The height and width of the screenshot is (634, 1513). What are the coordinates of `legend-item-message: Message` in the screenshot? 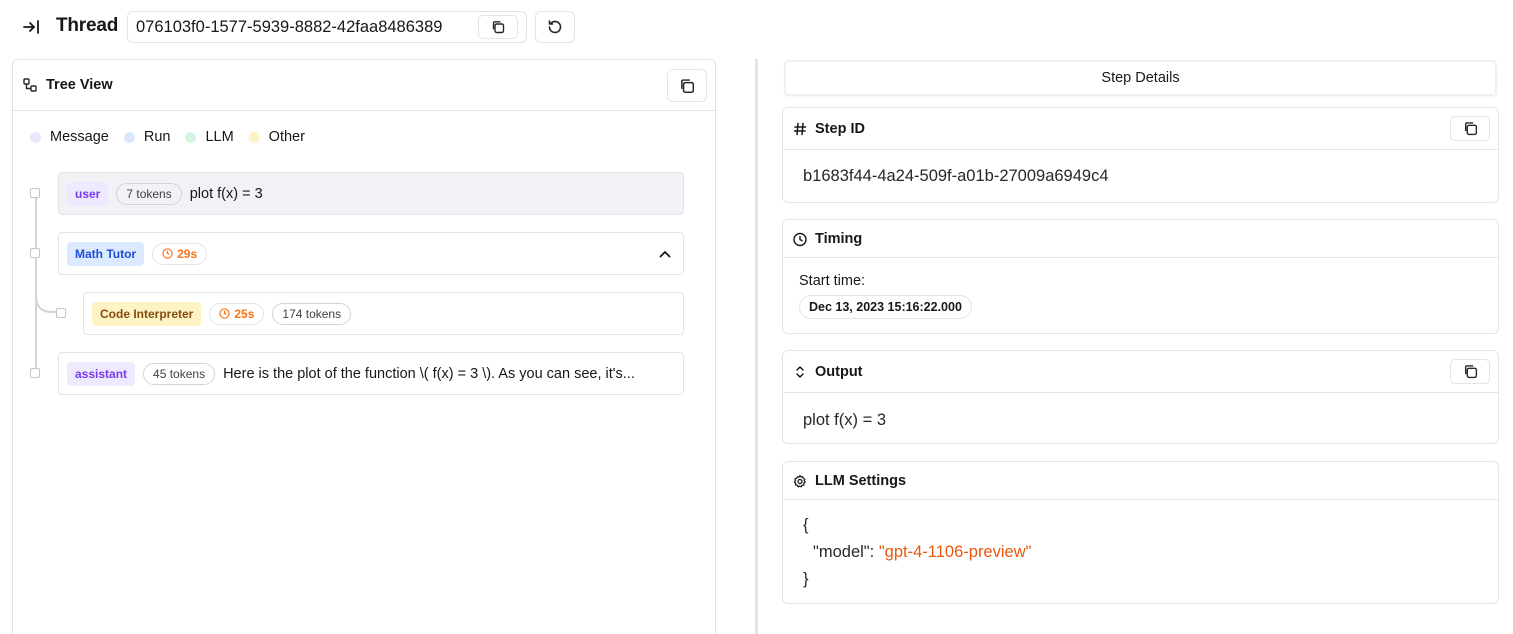 It's located at (69, 137).